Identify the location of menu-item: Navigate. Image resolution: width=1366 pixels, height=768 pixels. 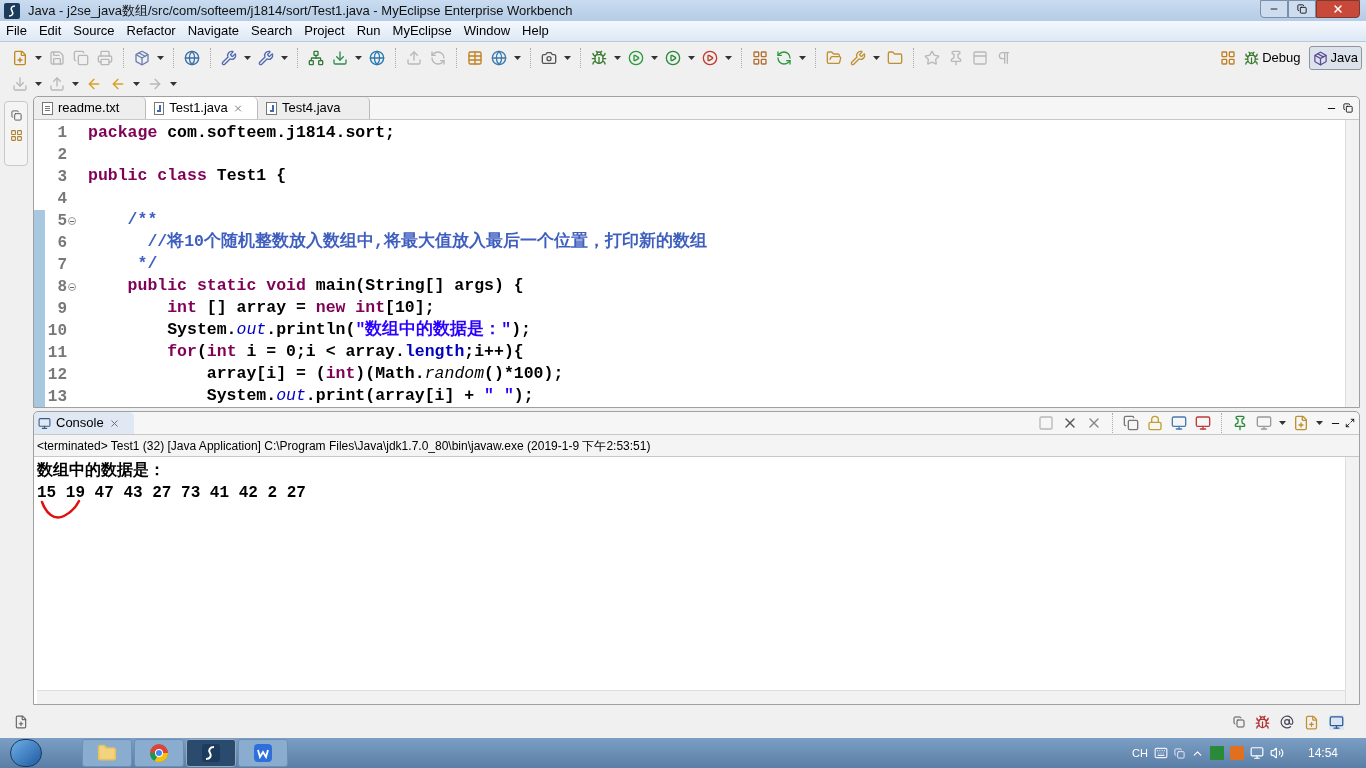
(213, 31).